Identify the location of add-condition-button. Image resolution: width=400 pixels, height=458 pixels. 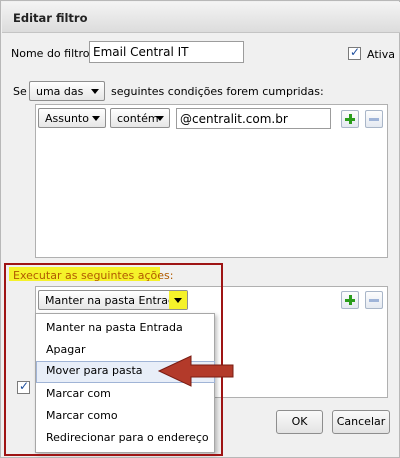
(350, 119).